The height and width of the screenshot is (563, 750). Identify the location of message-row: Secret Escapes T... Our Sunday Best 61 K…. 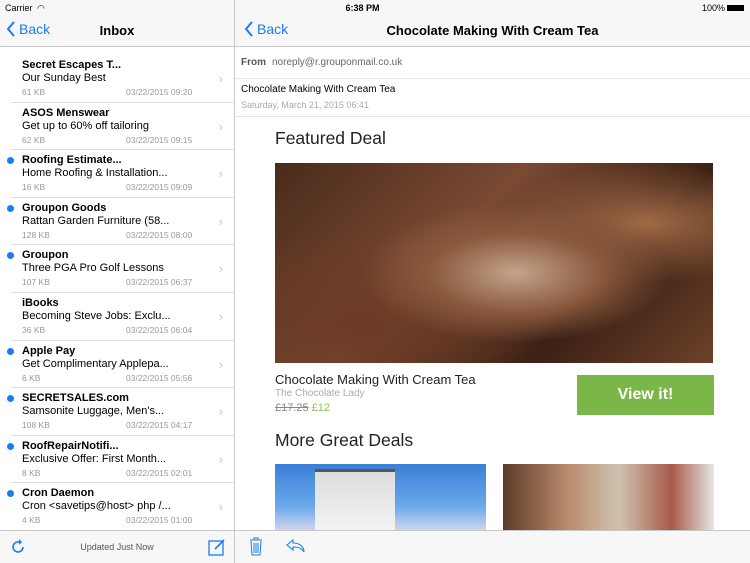
(122, 79).